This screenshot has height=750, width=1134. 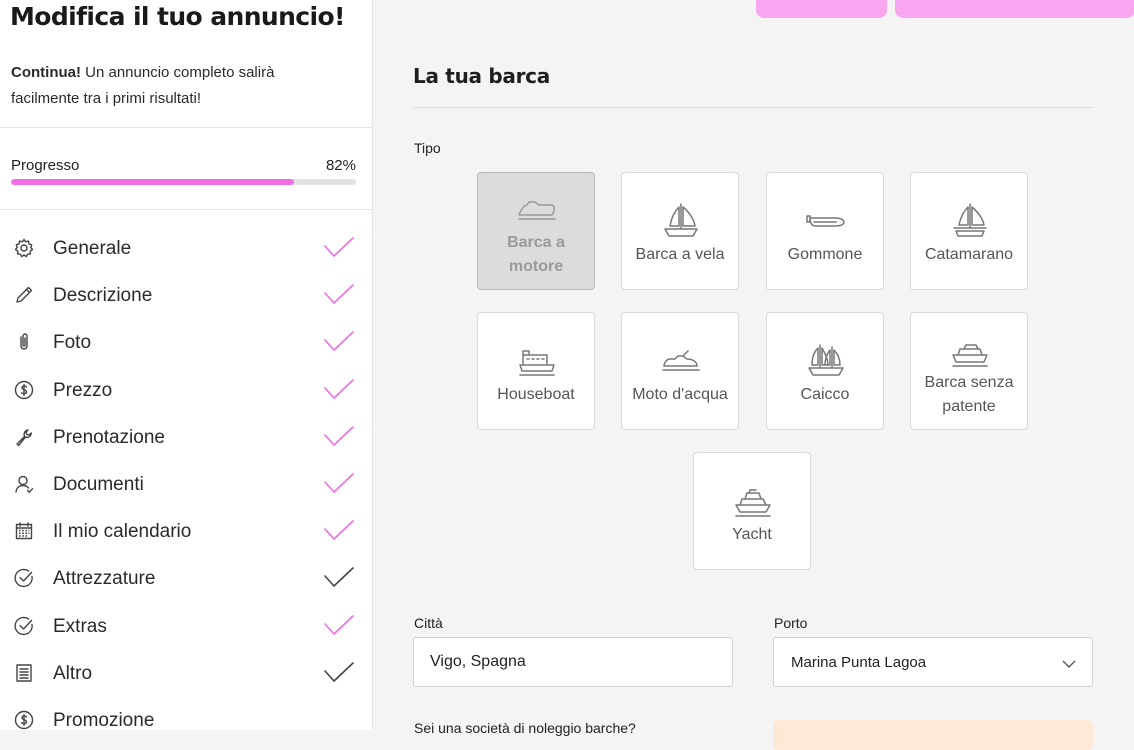 I want to click on sidebar-item-promozione: Promozione, so click(x=186, y=714).